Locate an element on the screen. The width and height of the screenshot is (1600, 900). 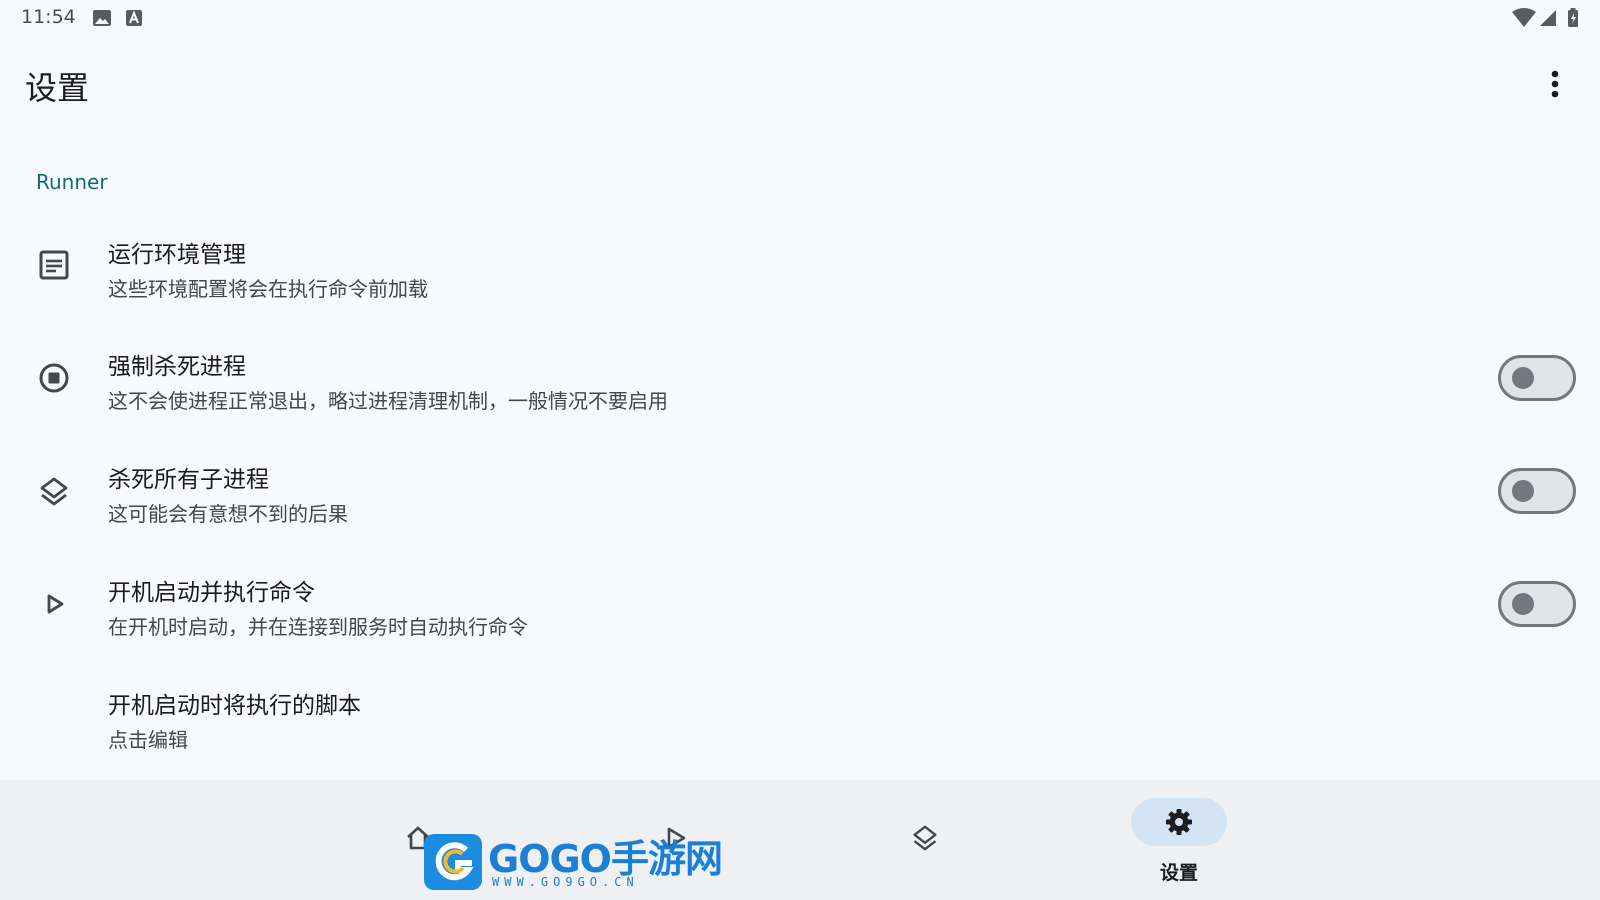
wifi-icon is located at coordinates (1524, 18).